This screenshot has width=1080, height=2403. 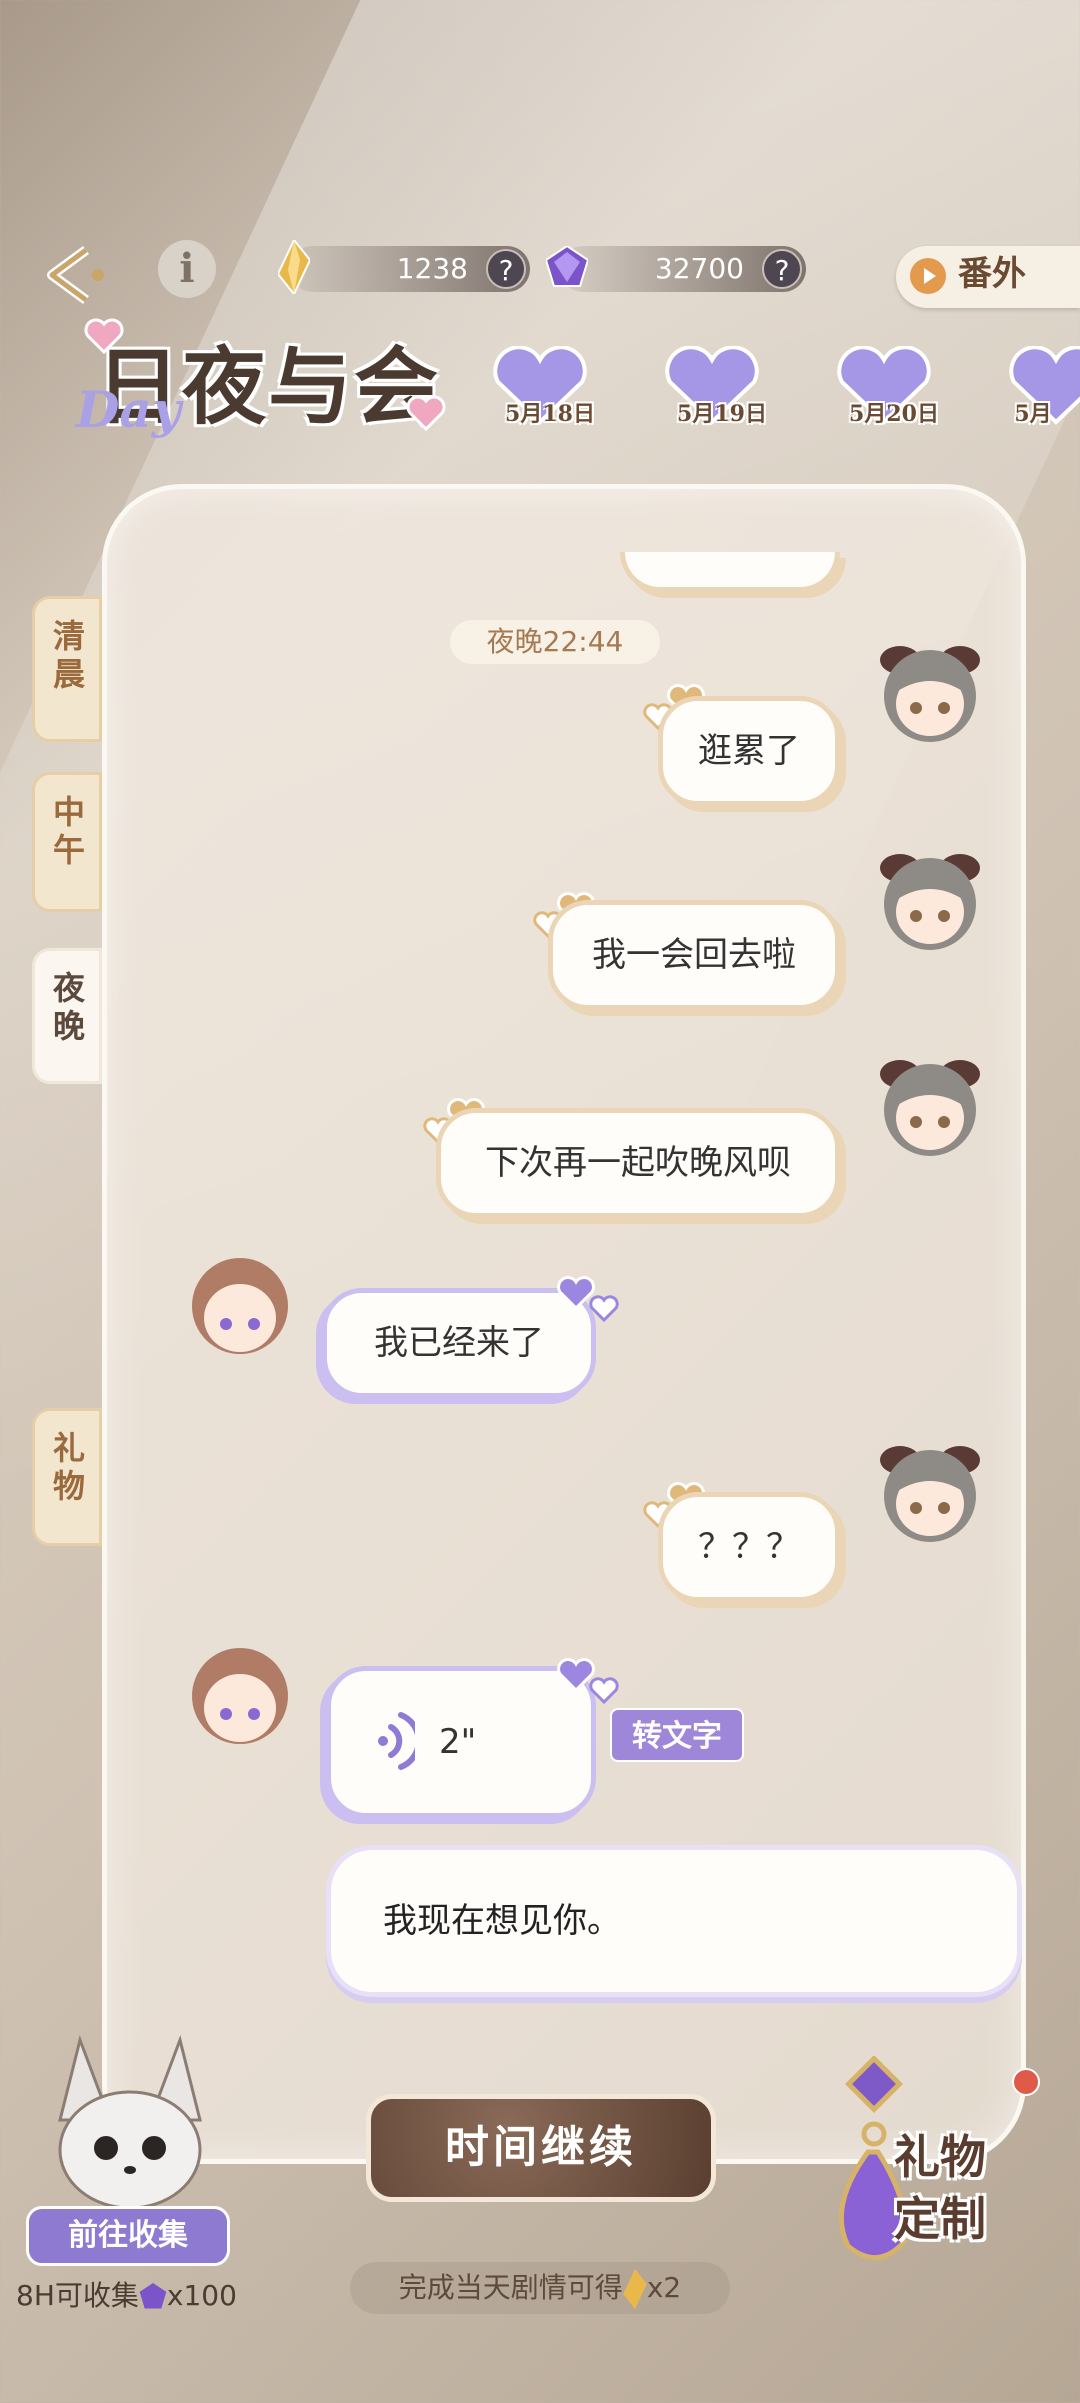 What do you see at coordinates (730, 572) in the screenshot?
I see `previous-message-bubble` at bounding box center [730, 572].